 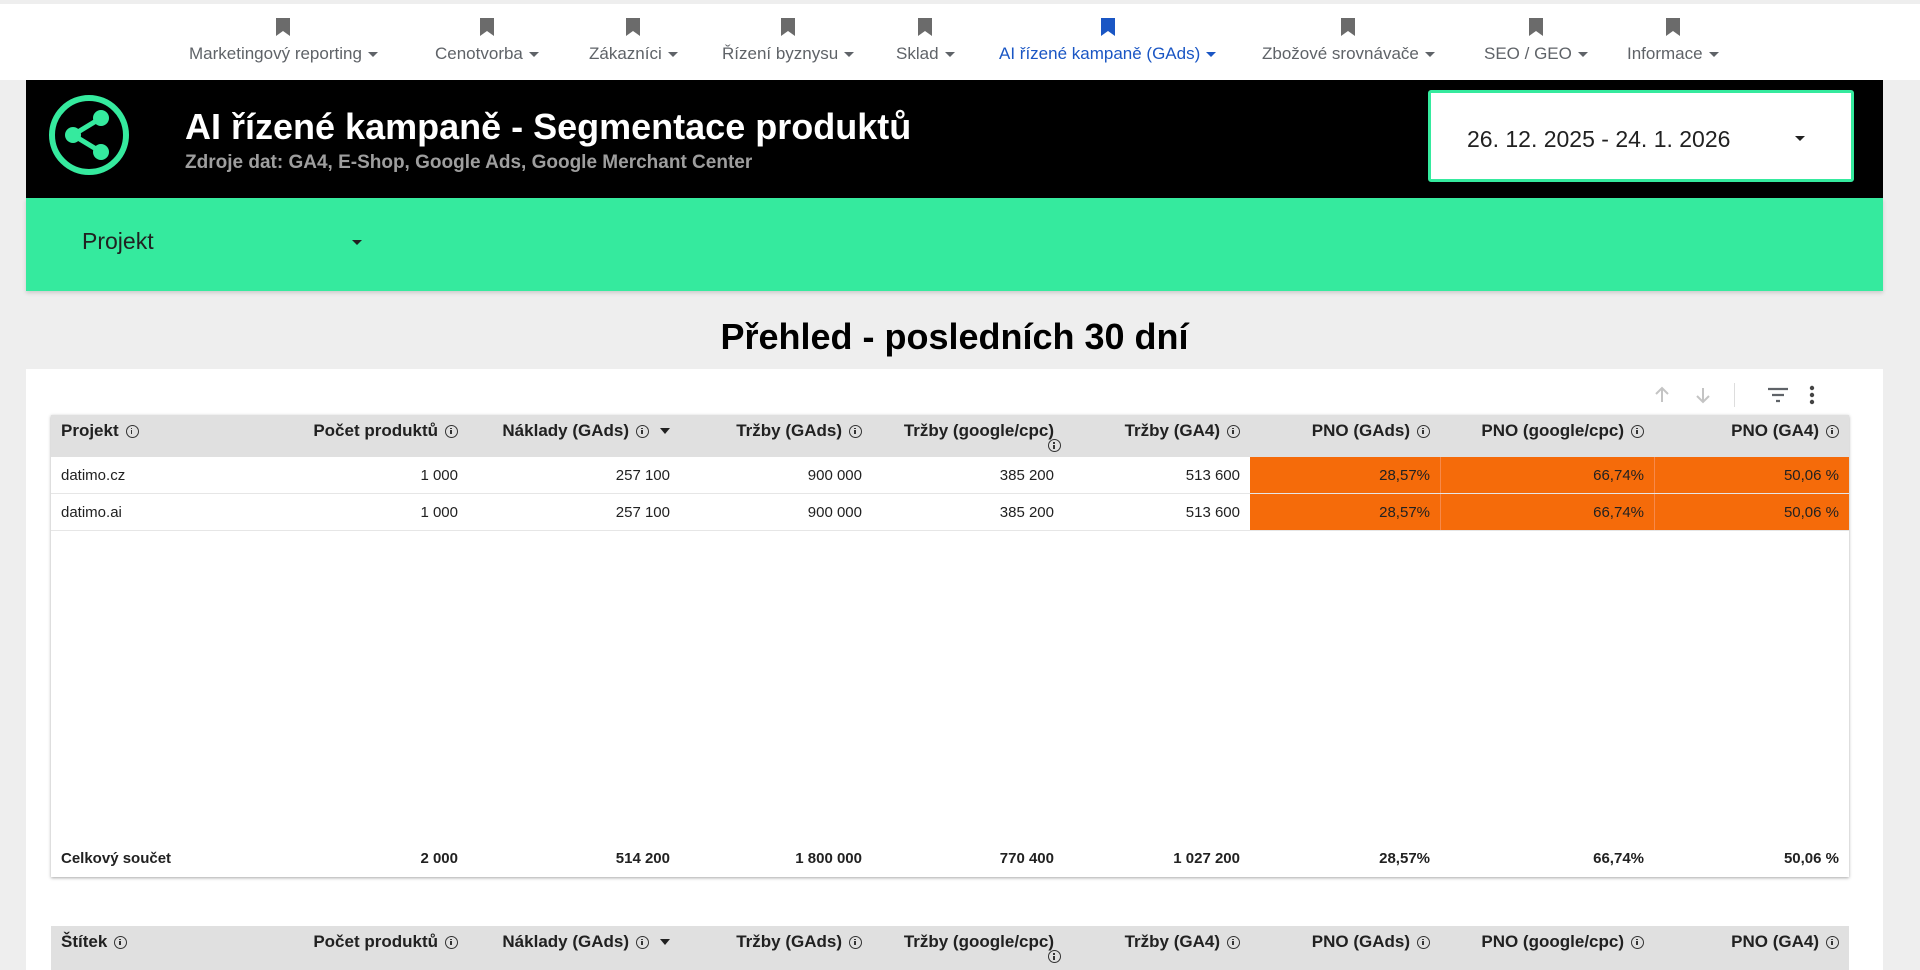 I want to click on column-label: Projekt, so click(x=90, y=430).